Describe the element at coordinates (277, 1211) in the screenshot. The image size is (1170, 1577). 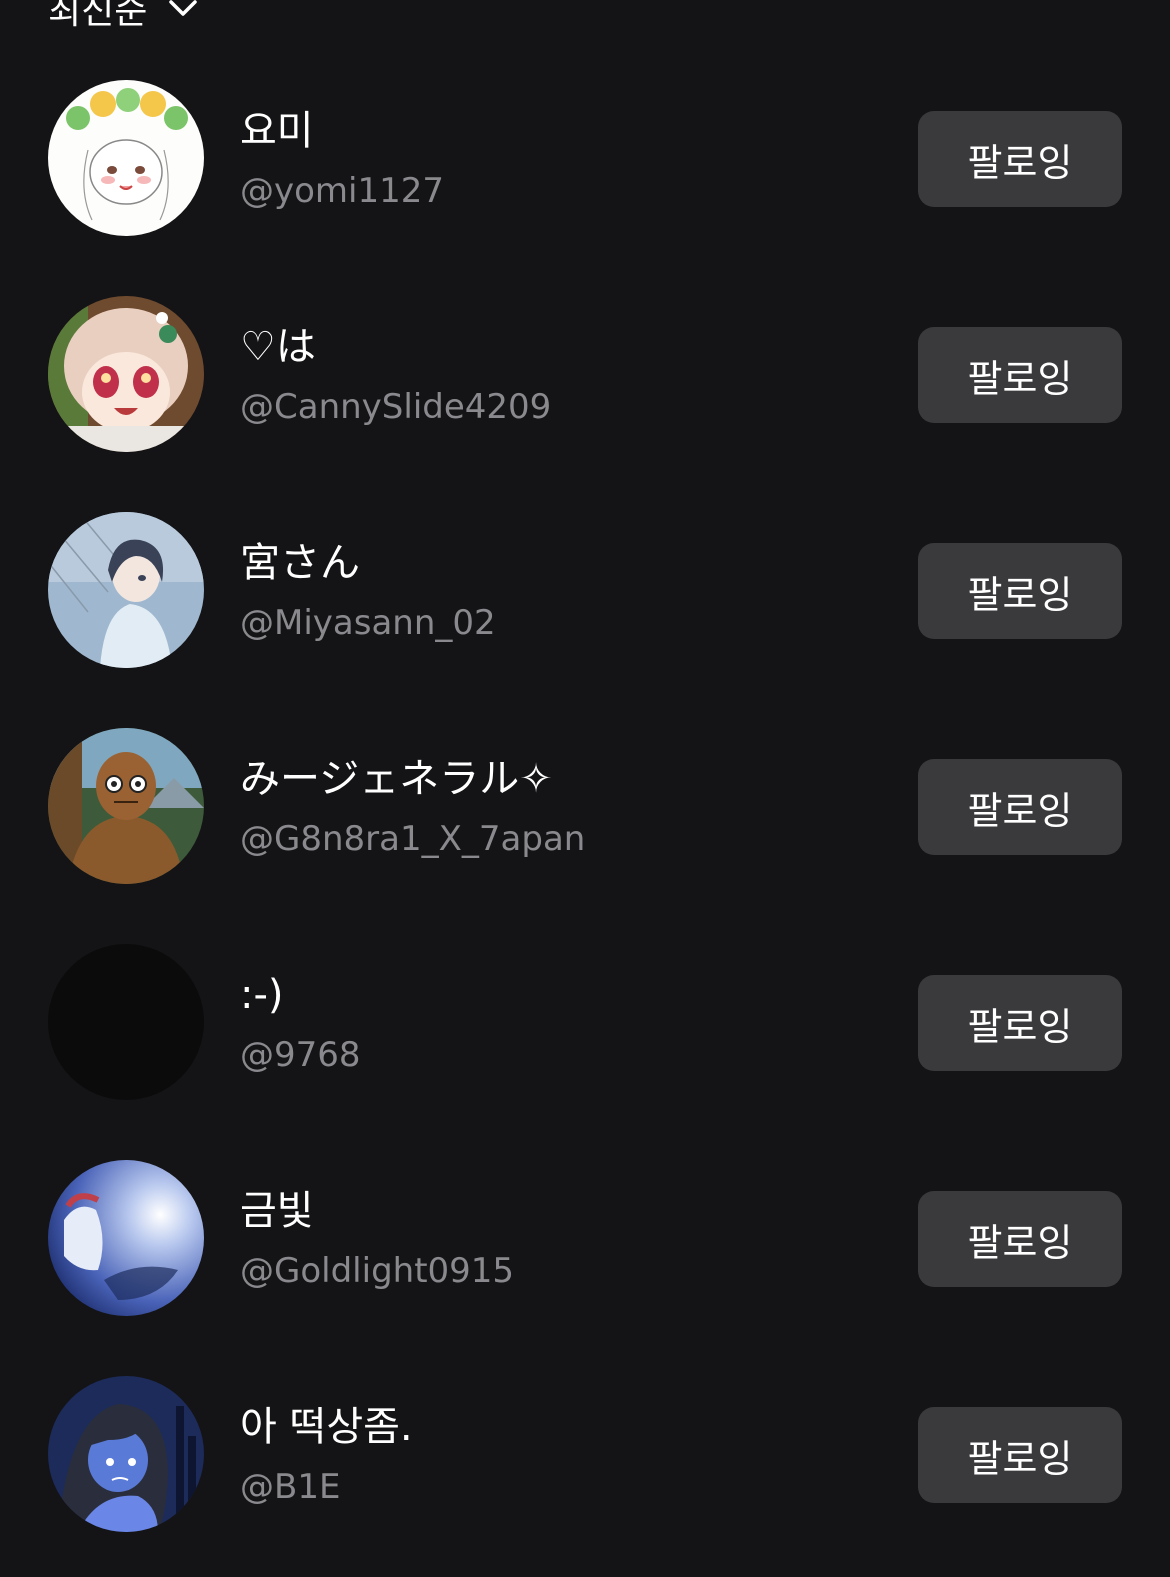
I see `user-name: 금빛` at that location.